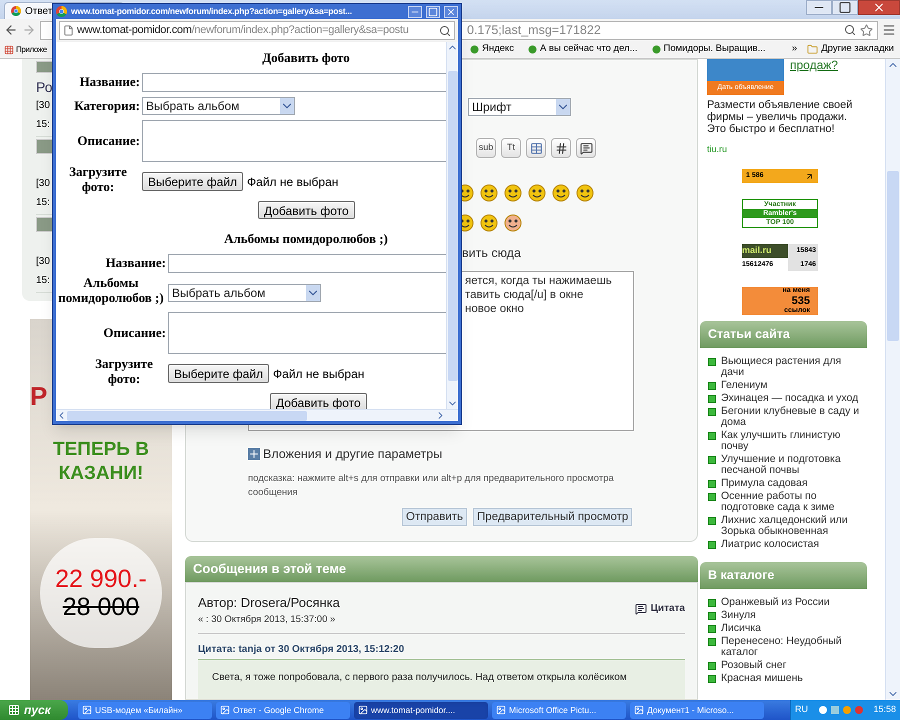  What do you see at coordinates (884, 709) in the screenshot?
I see `clock: 15:58` at bounding box center [884, 709].